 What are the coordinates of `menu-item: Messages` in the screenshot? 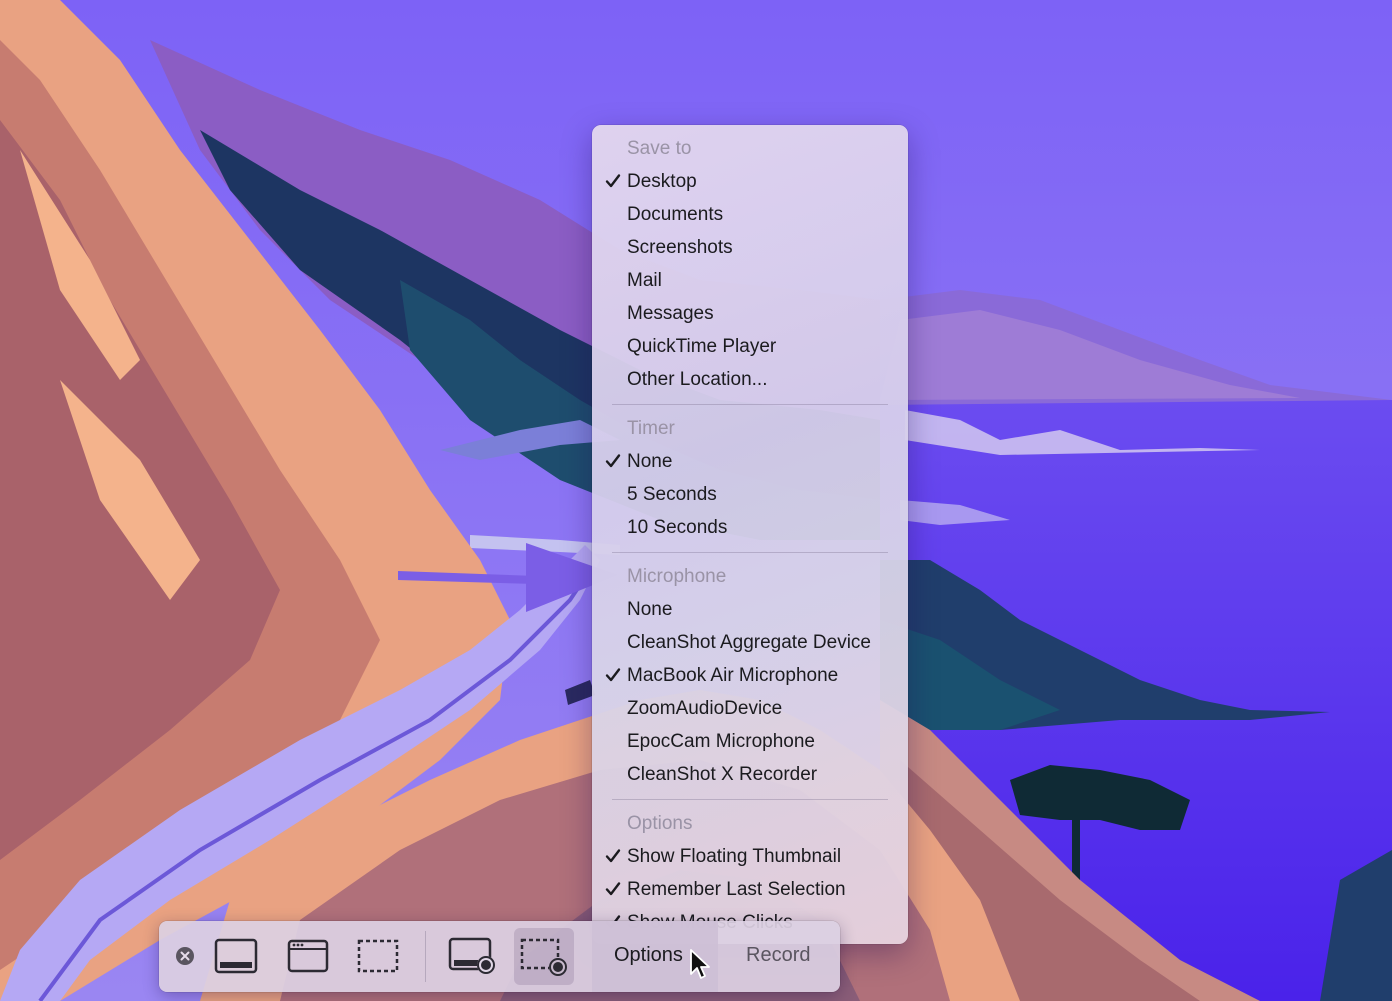 It's located at (750, 313).